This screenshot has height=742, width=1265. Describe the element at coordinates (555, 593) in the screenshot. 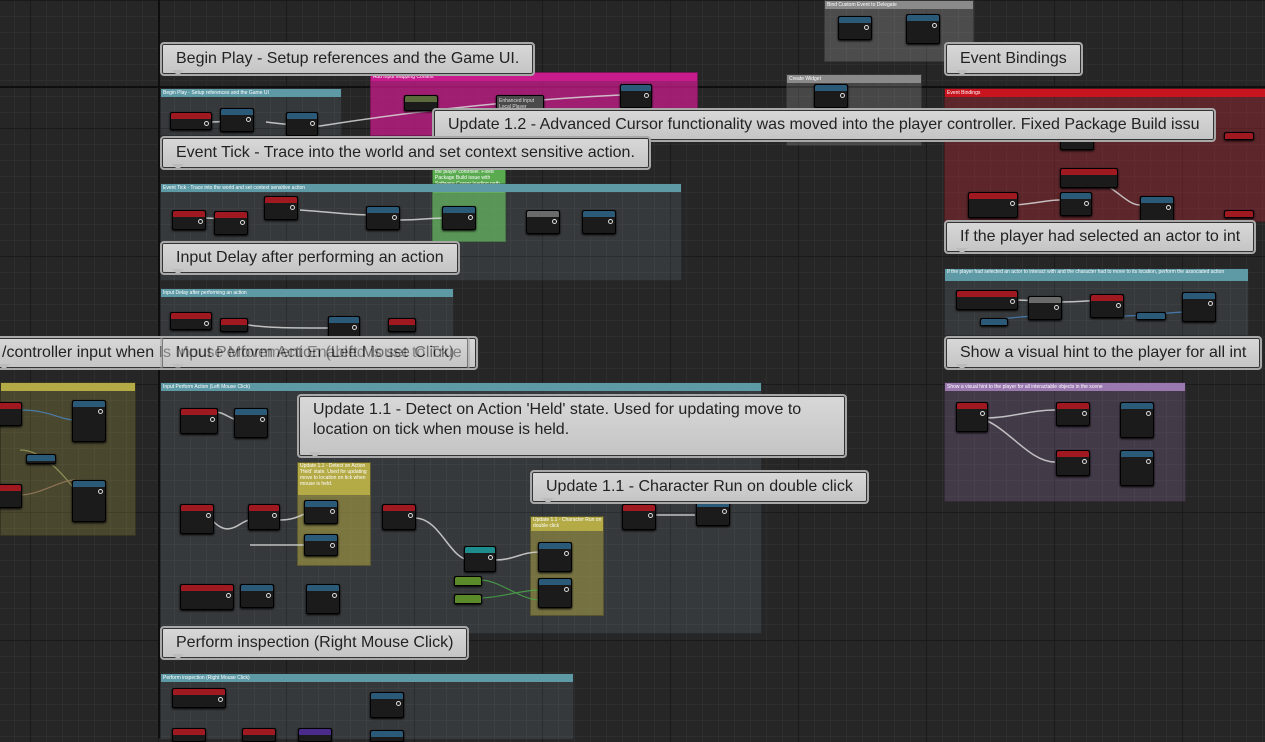

I see `run-node-b` at that location.